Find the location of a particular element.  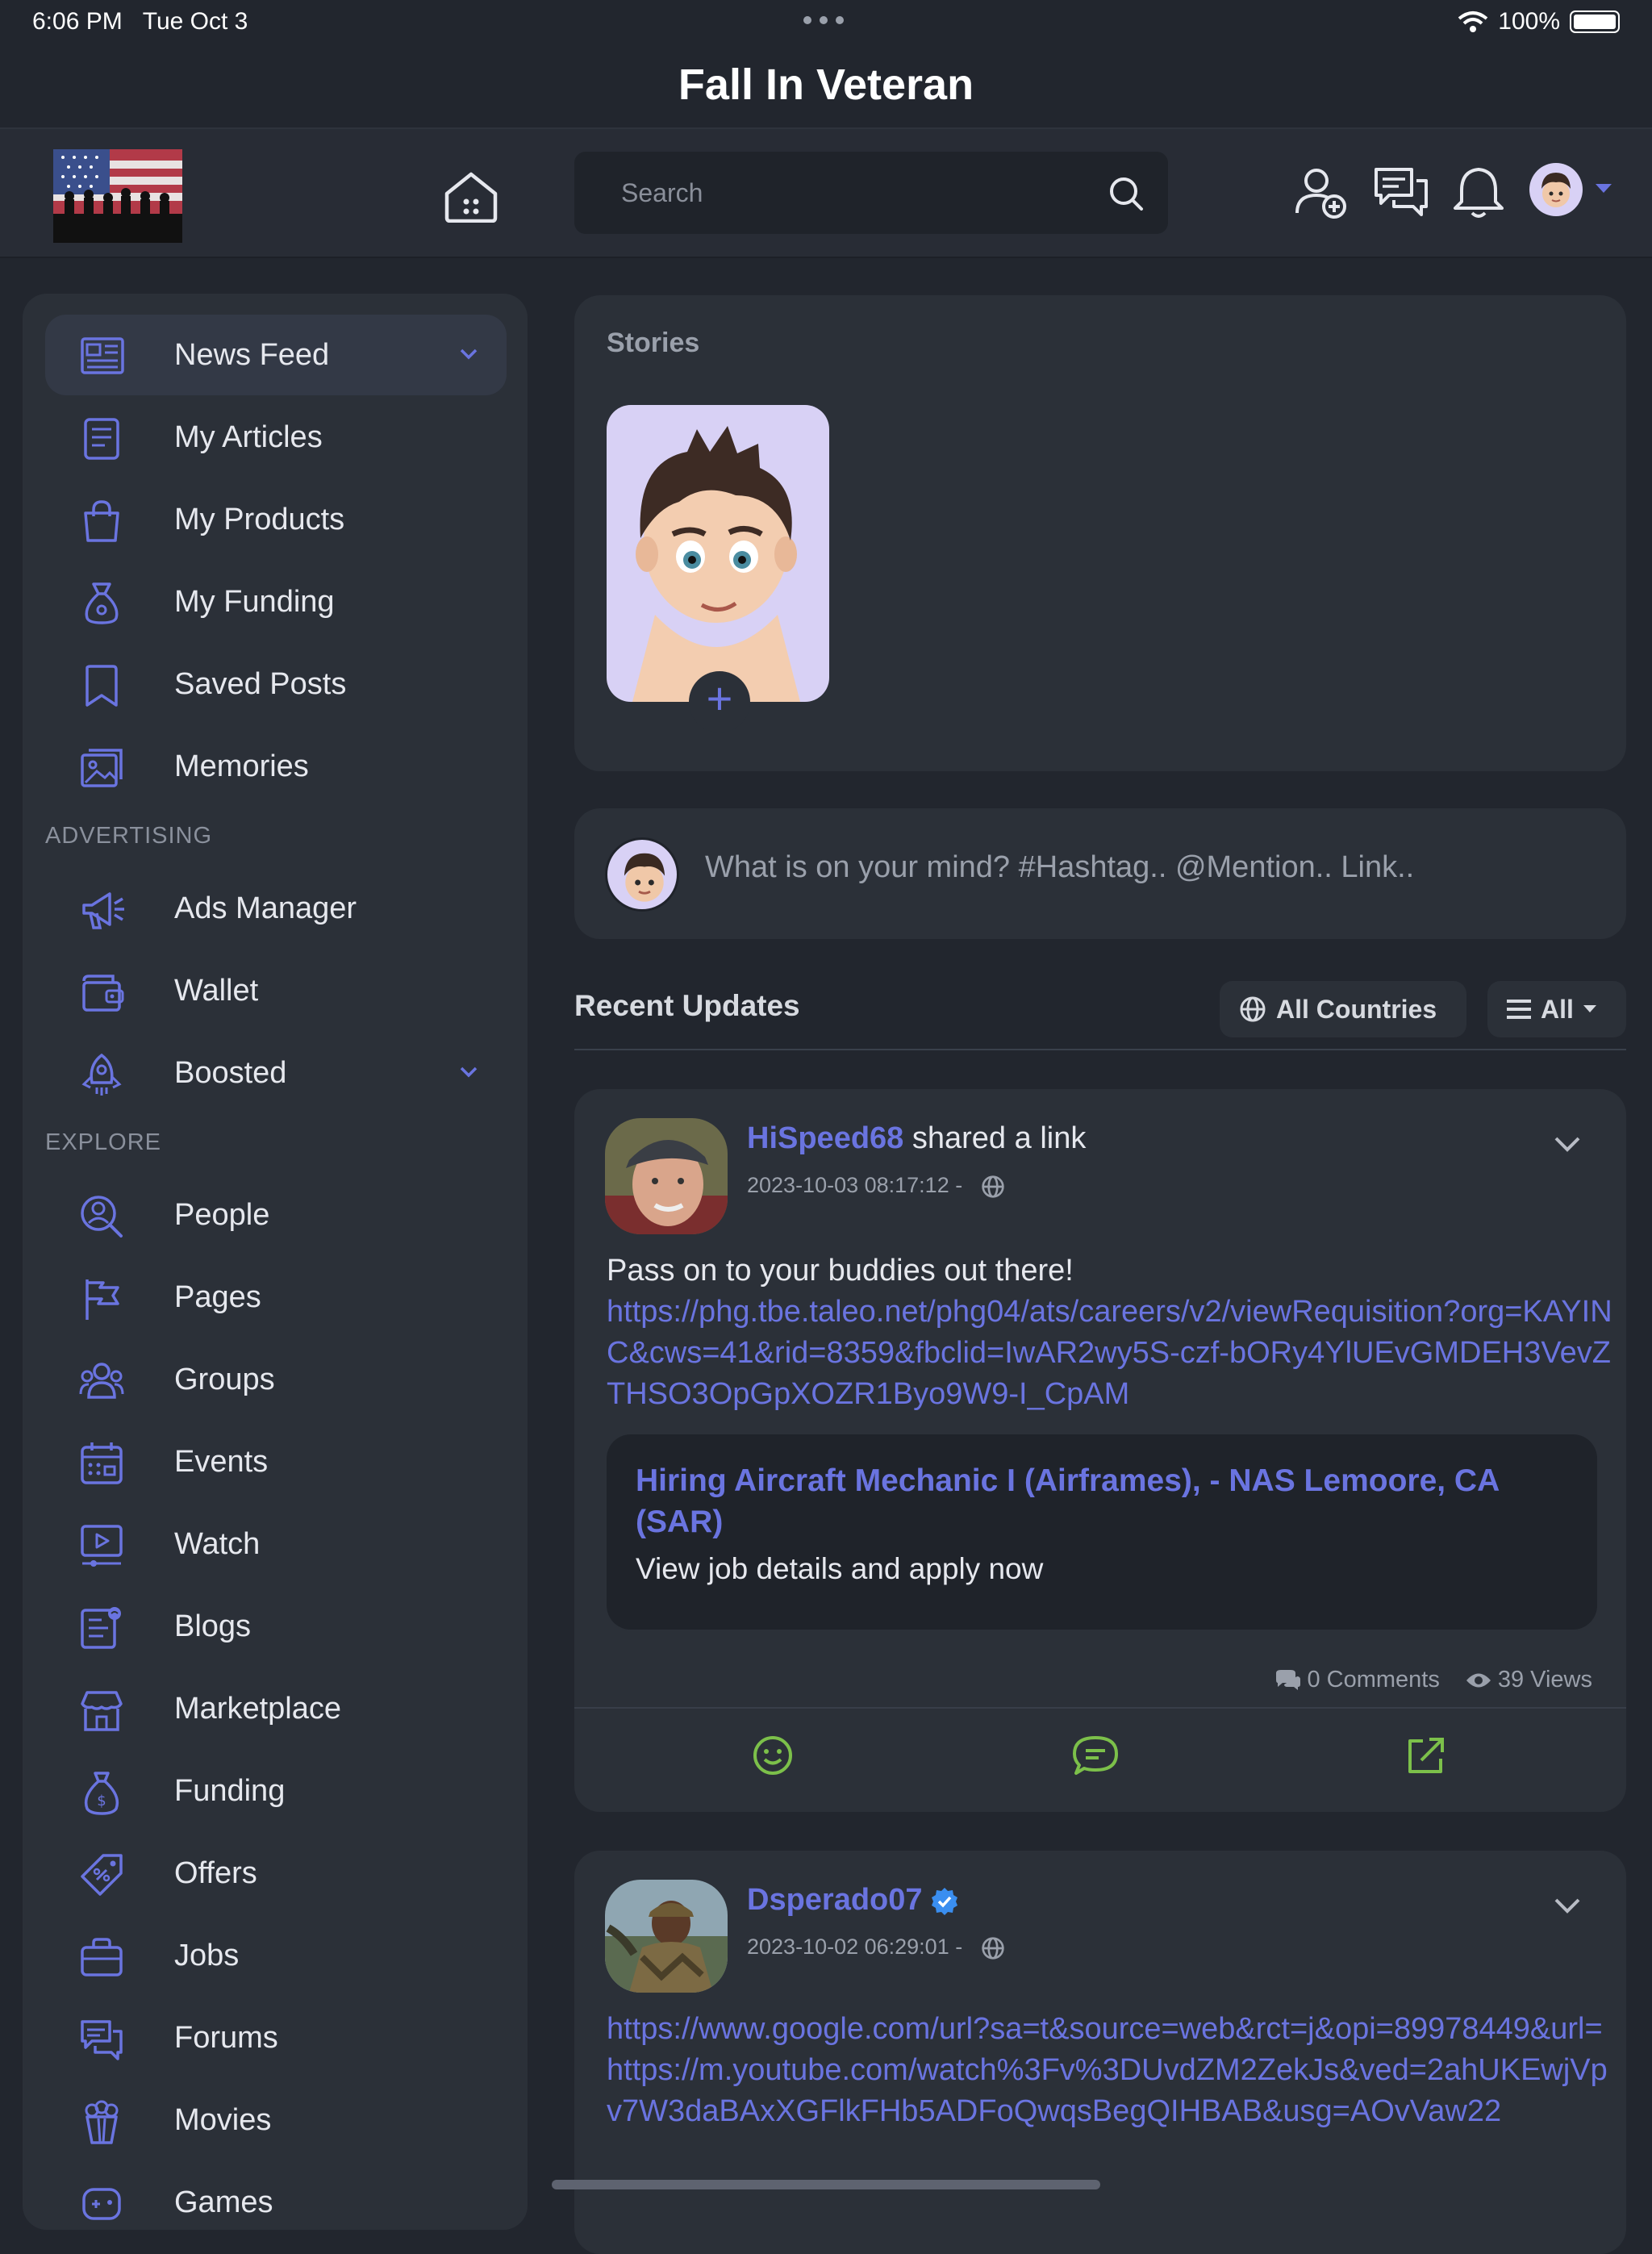

sidebar-item-blogs: Blogs is located at coordinates (276, 1626).